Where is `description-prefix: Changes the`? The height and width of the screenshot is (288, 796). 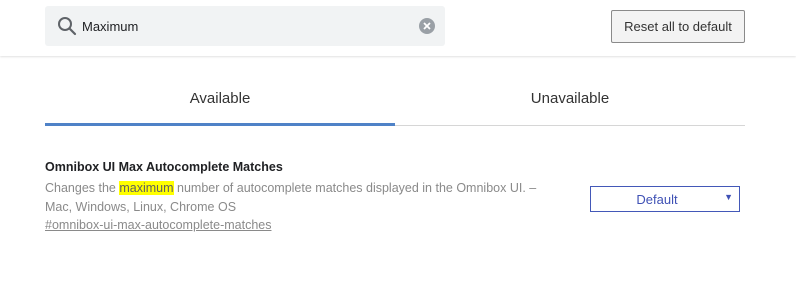 description-prefix: Changes the is located at coordinates (82, 188).